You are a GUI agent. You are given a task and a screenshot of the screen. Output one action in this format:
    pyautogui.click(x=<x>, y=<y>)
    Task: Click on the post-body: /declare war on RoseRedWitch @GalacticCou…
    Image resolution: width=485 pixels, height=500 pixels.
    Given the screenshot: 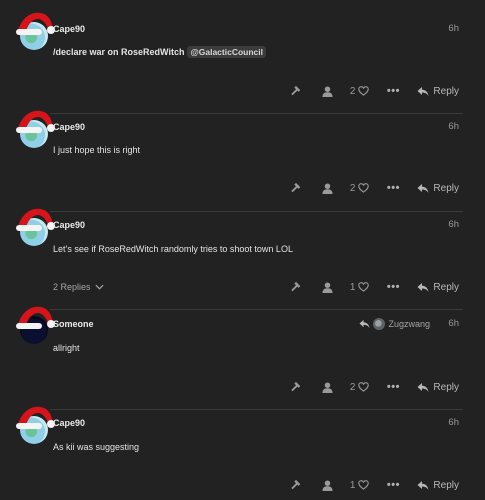 What is the action you would take?
    pyautogui.click(x=159, y=52)
    